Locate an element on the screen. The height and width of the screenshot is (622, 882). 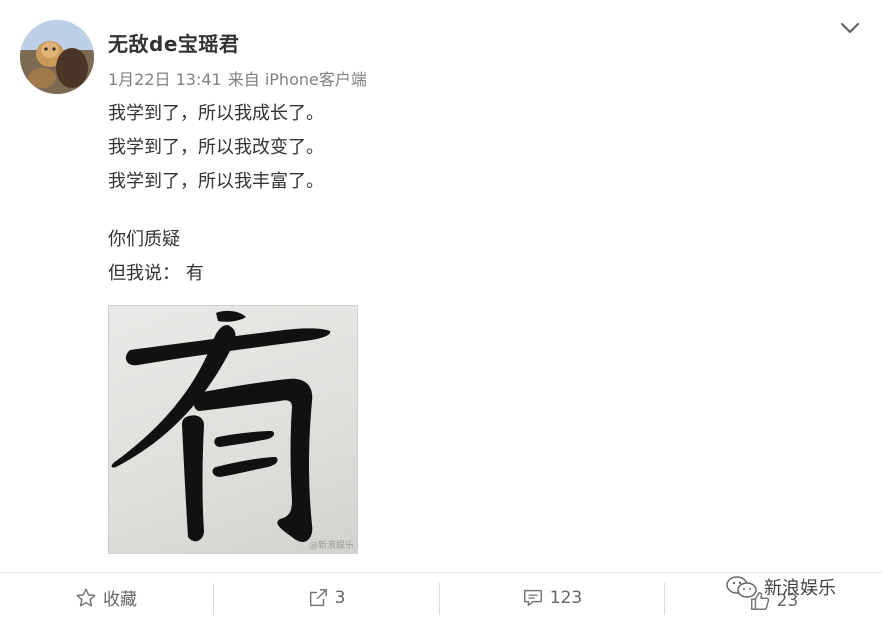
post-image: @新浪娱乐 is located at coordinates (233, 429).